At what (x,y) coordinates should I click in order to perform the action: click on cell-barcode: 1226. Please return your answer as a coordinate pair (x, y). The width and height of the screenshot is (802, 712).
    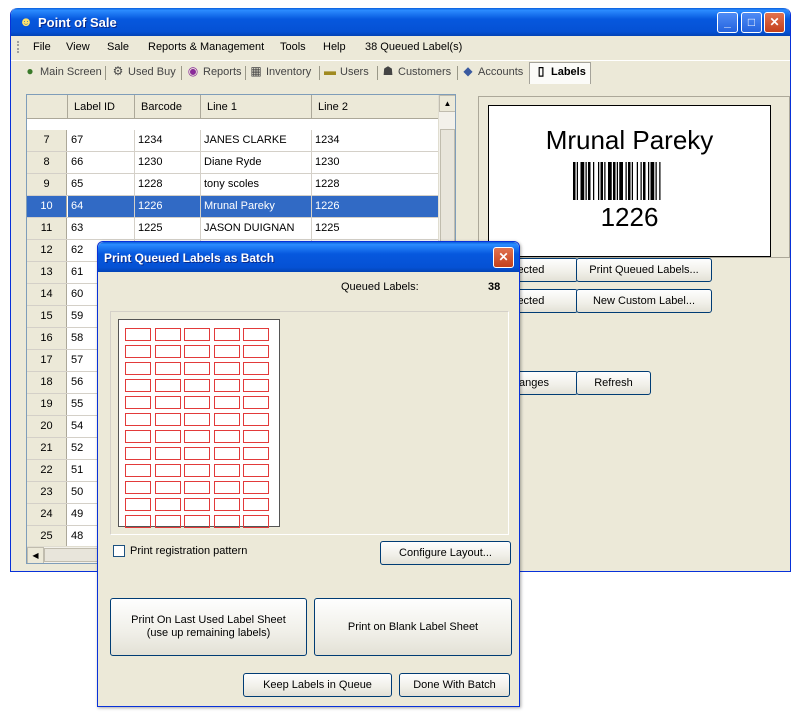
    Looking at the image, I should click on (168, 206).